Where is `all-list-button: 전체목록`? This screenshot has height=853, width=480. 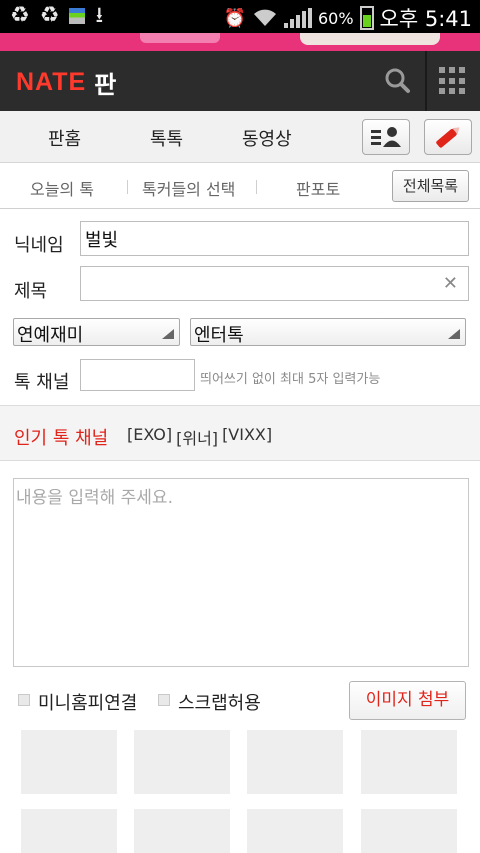
all-list-button: 전체목록 is located at coordinates (430, 186).